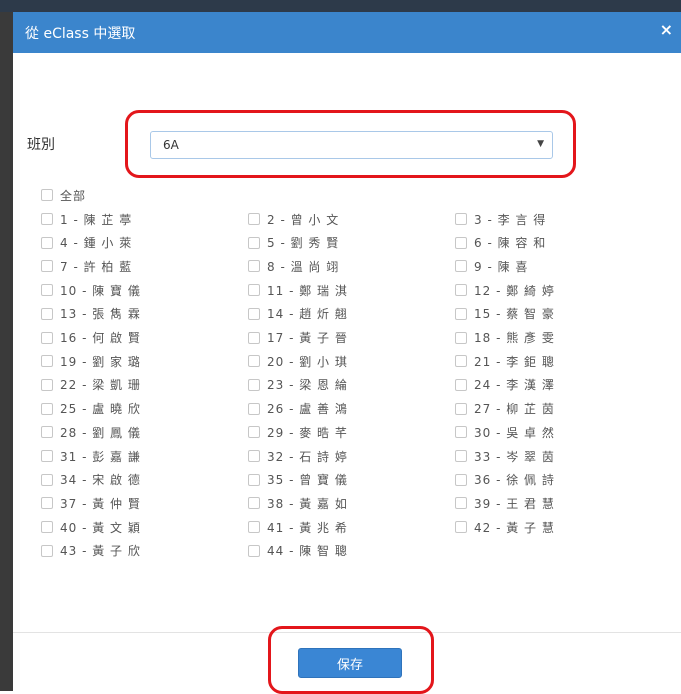 Image resolution: width=681 pixels, height=694 pixels. Describe the element at coordinates (80, 34) in the screenshot. I see `dialog-title: 從 eClass 中選取` at that location.